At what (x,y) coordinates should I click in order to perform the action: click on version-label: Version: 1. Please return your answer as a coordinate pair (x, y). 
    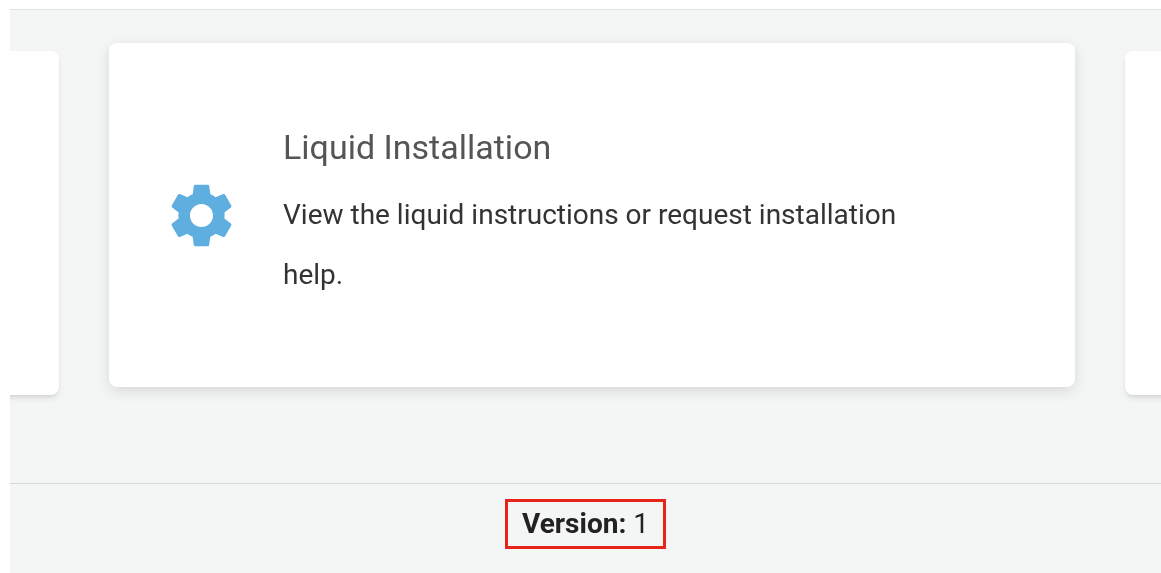
    Looking at the image, I should click on (585, 524).